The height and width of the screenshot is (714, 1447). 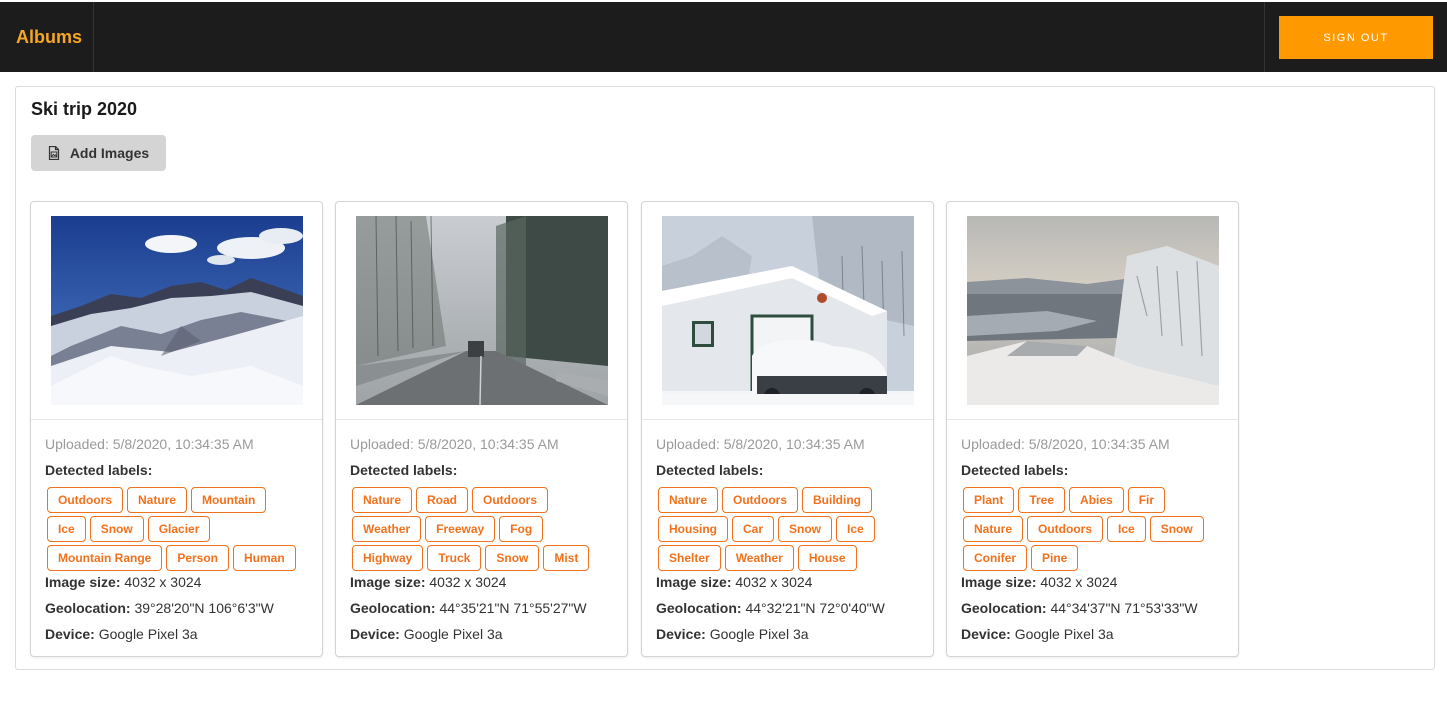 I want to click on add-images-button: Add Images, so click(x=98, y=153).